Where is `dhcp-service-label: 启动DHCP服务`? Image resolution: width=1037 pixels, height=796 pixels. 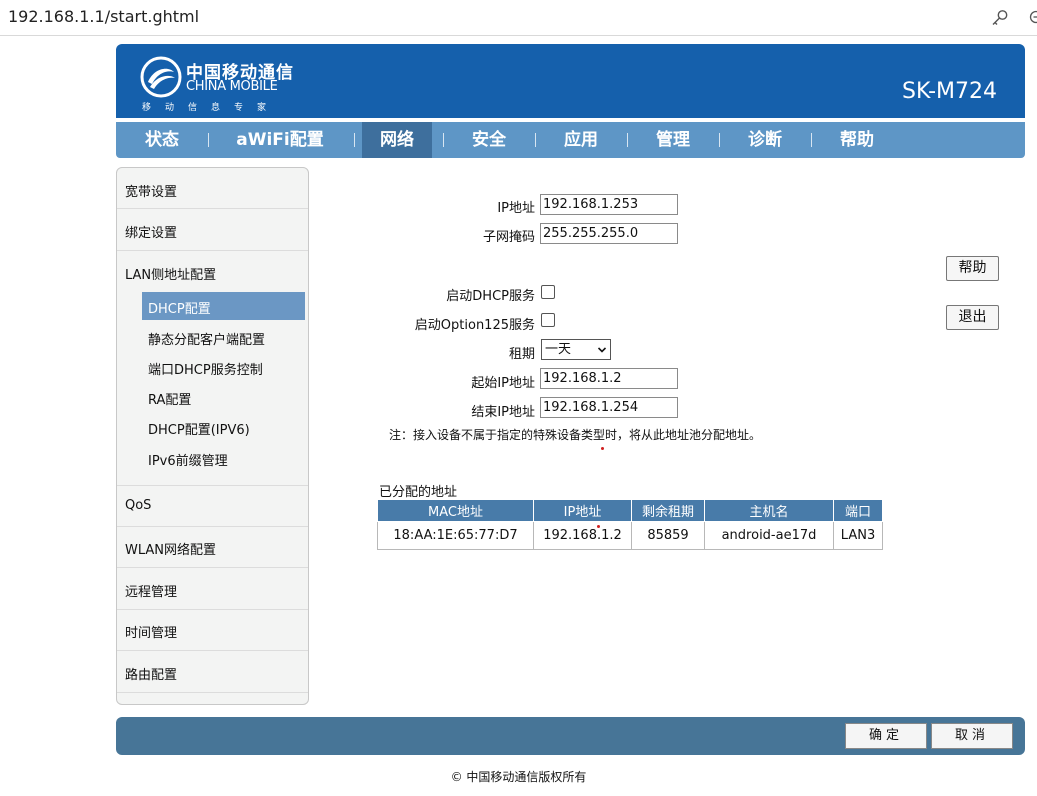
dhcp-service-label: 启动DHCP服务 is located at coordinates (490, 296).